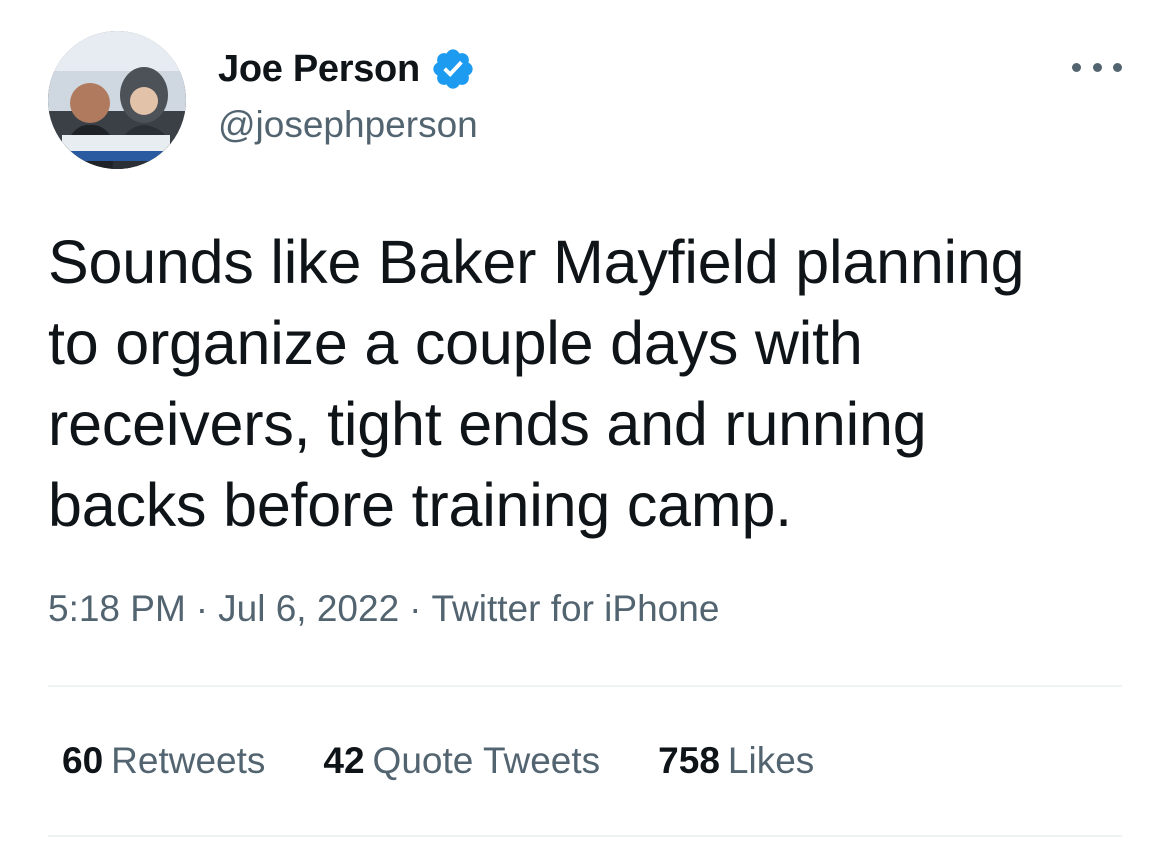 The image size is (1170, 856). I want to click on author-name-row: Joe Person, so click(347, 69).